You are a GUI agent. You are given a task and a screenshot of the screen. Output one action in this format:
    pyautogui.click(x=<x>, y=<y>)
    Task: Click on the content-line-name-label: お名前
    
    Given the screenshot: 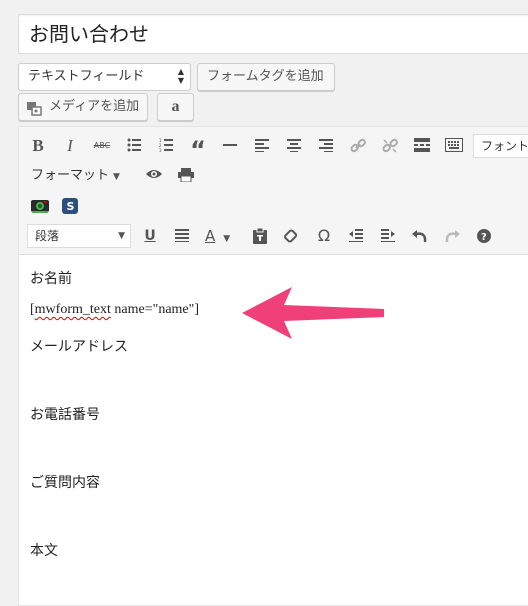 What is the action you would take?
    pyautogui.click(x=51, y=279)
    